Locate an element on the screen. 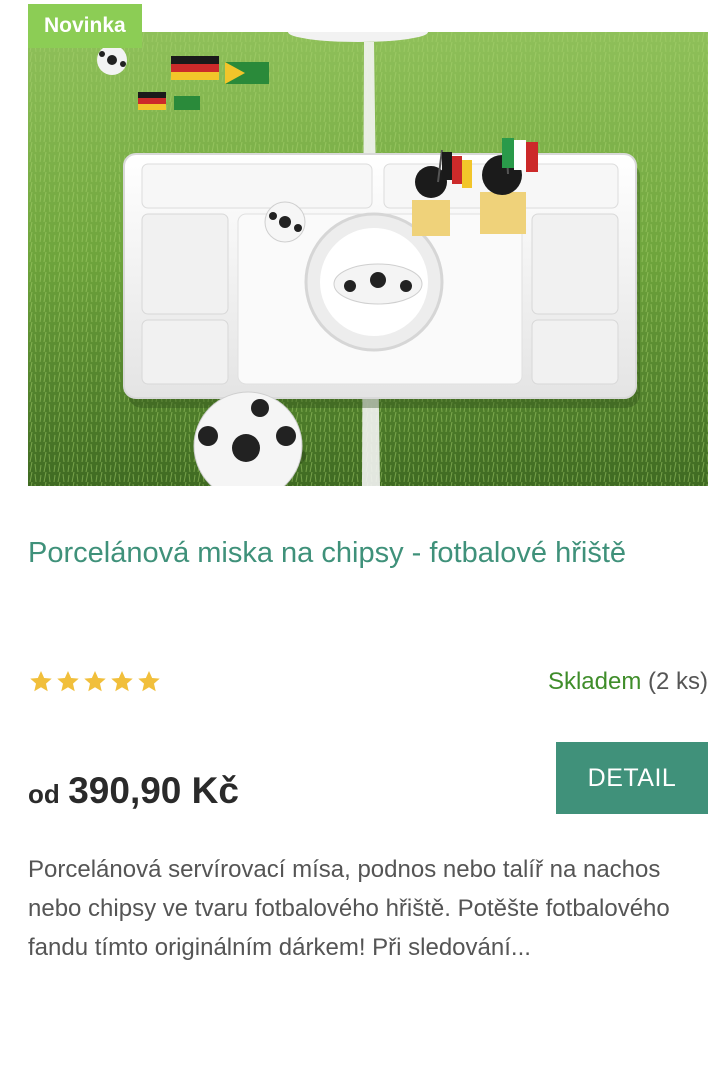 The height and width of the screenshot is (1086, 726). availability: Skladem (2 ks) is located at coordinates (628, 682).